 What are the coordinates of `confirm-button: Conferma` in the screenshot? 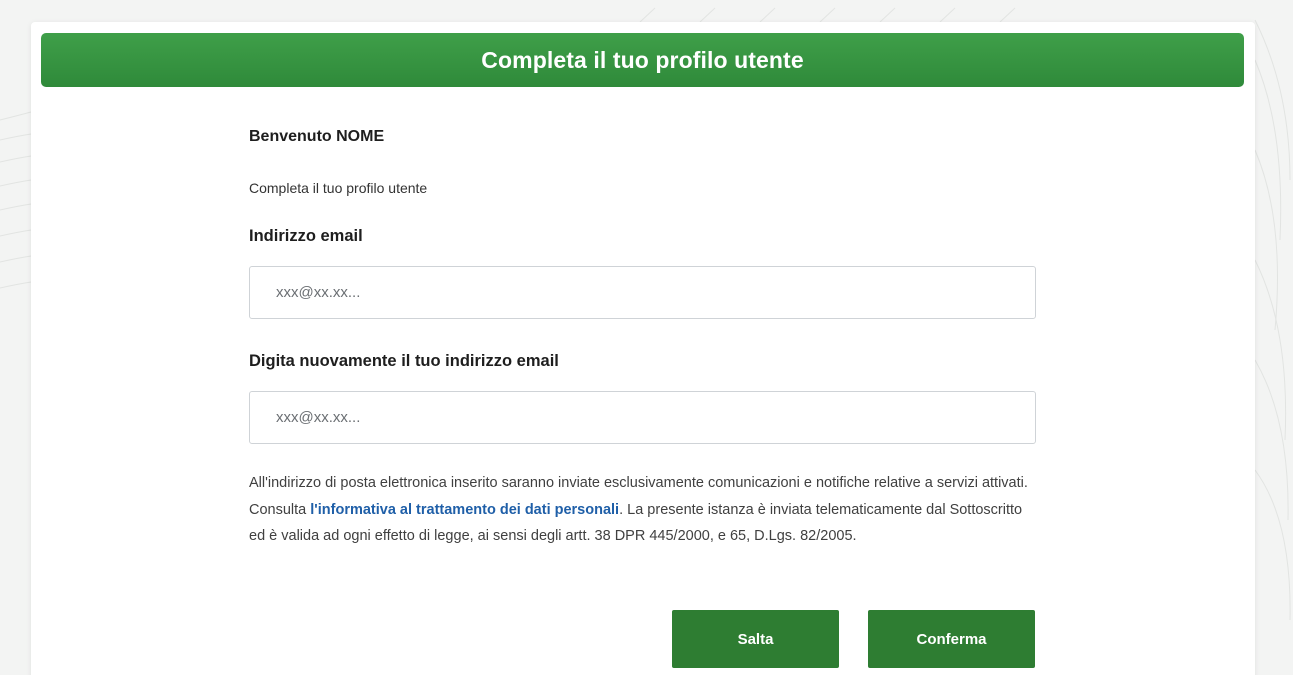 It's located at (951, 639).